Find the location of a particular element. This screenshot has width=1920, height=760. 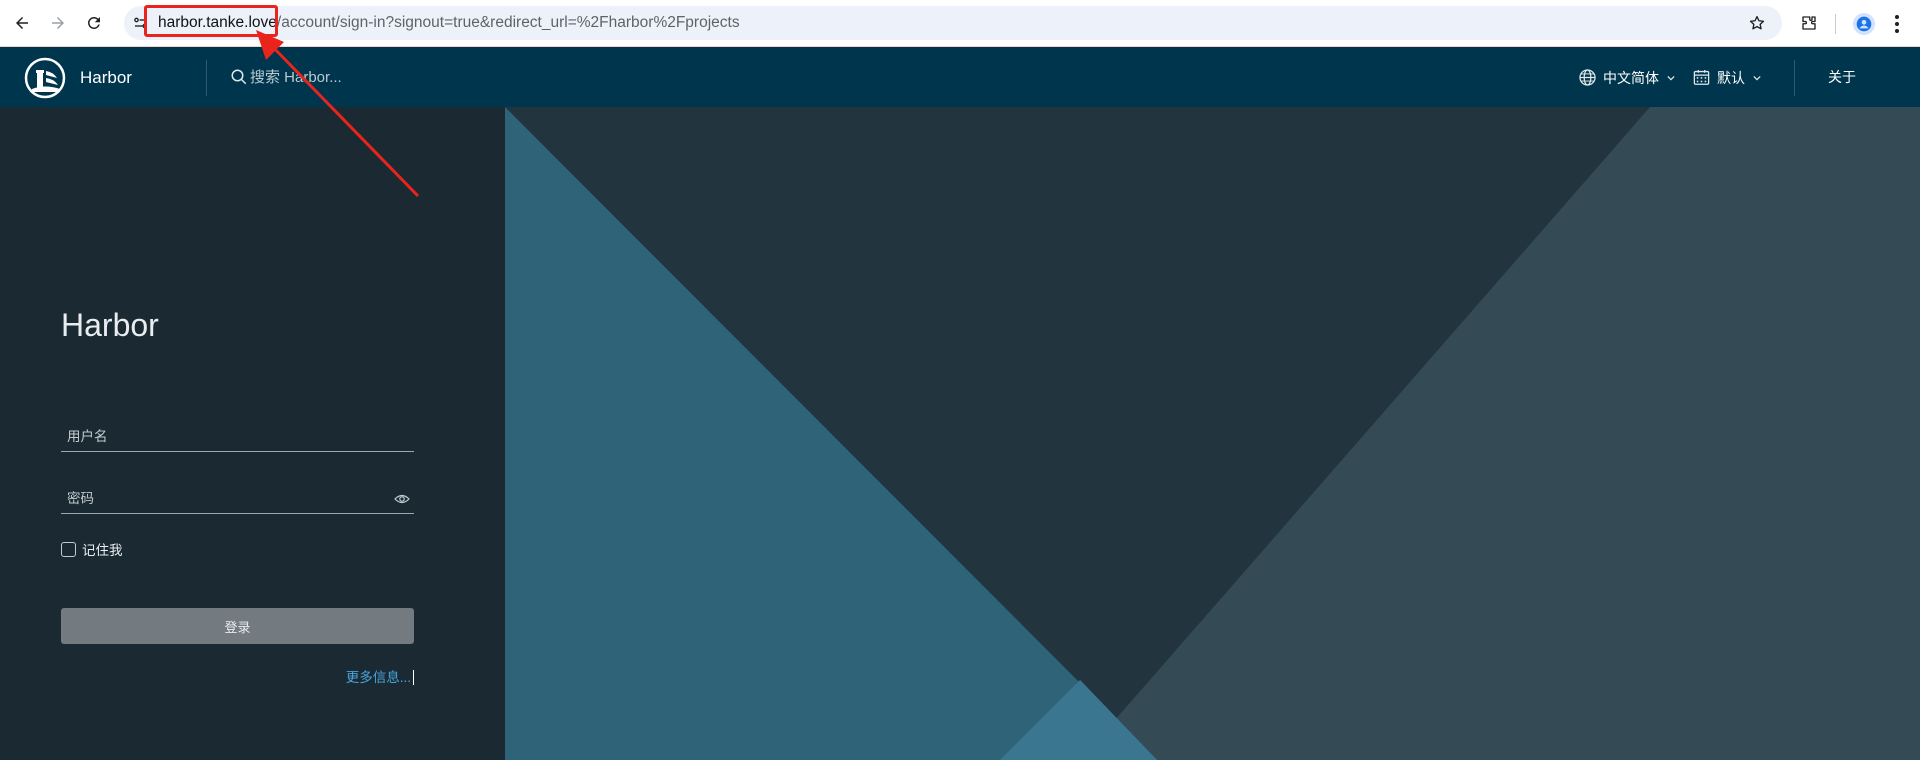

remember-me-checkbox is located at coordinates (68, 549).